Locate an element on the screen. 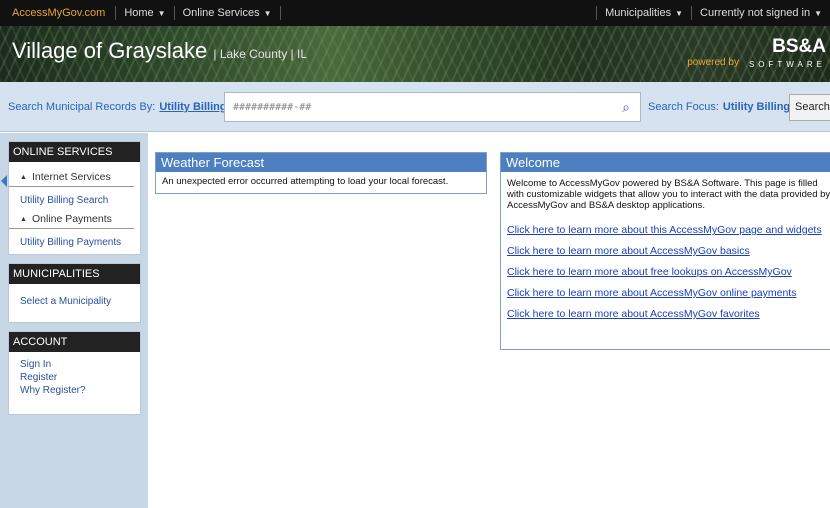 Image resolution: width=830 pixels, height=508 pixels. search-by-dropdown: Utility Billing is located at coordinates (192, 107).